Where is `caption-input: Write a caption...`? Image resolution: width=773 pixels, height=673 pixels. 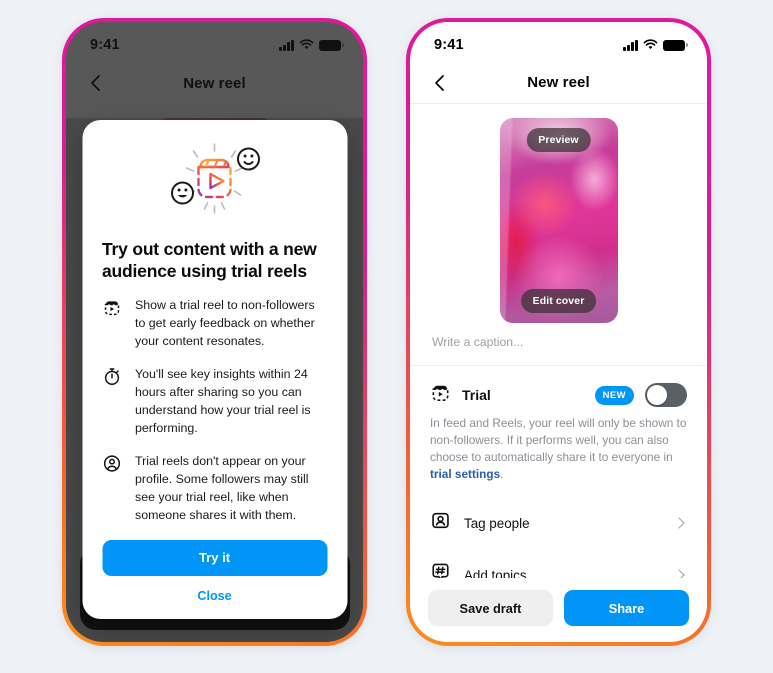 caption-input: Write a caption... is located at coordinates (558, 348).